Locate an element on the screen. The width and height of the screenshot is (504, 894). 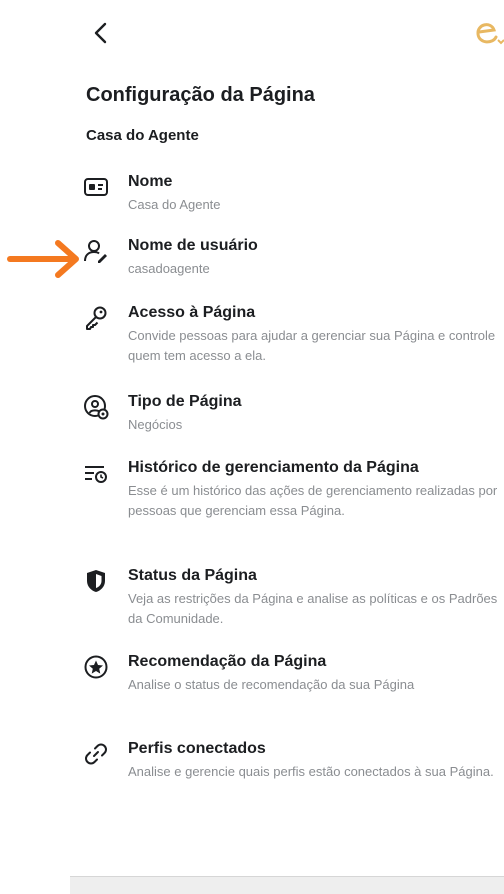
top-bar is located at coordinates (252, 35).